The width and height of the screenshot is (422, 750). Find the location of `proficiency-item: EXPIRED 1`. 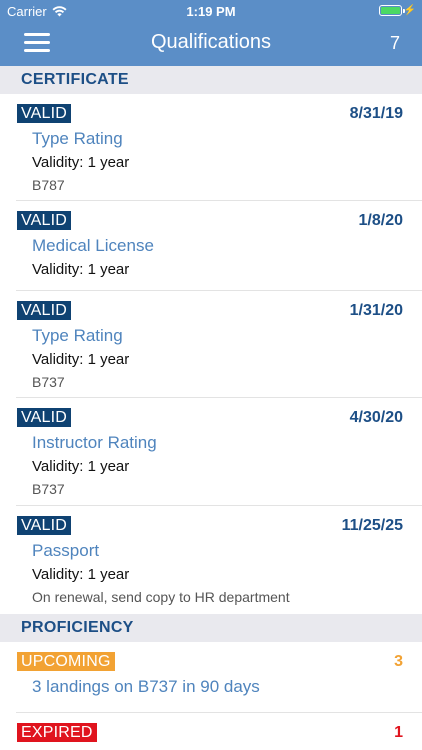

proficiency-item: EXPIRED 1 is located at coordinates (211, 731).